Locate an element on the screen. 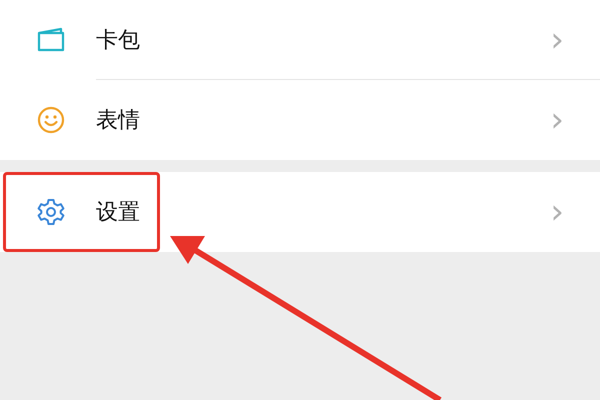 This screenshot has height=400, width=600. menu-item-label: 设置 is located at coordinates (323, 212).